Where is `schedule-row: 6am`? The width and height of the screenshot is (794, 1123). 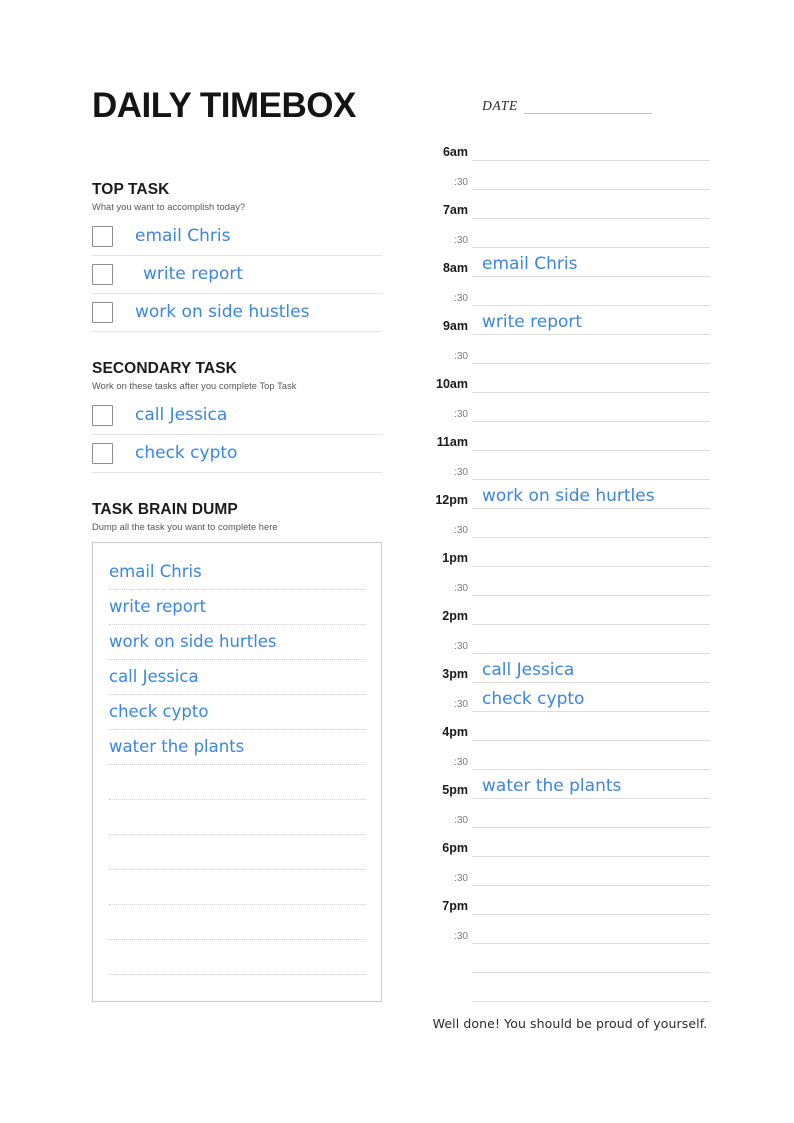 schedule-row: 6am is located at coordinates (570, 146).